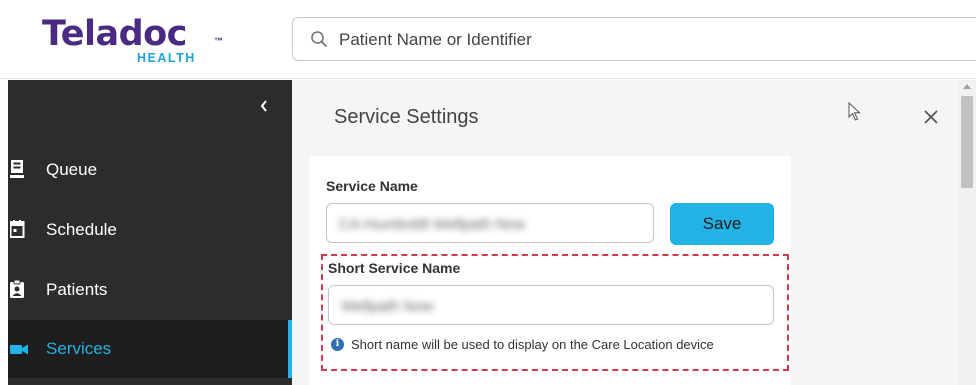  What do you see at coordinates (406, 117) in the screenshot?
I see `panel-title: Service Settings` at bounding box center [406, 117].